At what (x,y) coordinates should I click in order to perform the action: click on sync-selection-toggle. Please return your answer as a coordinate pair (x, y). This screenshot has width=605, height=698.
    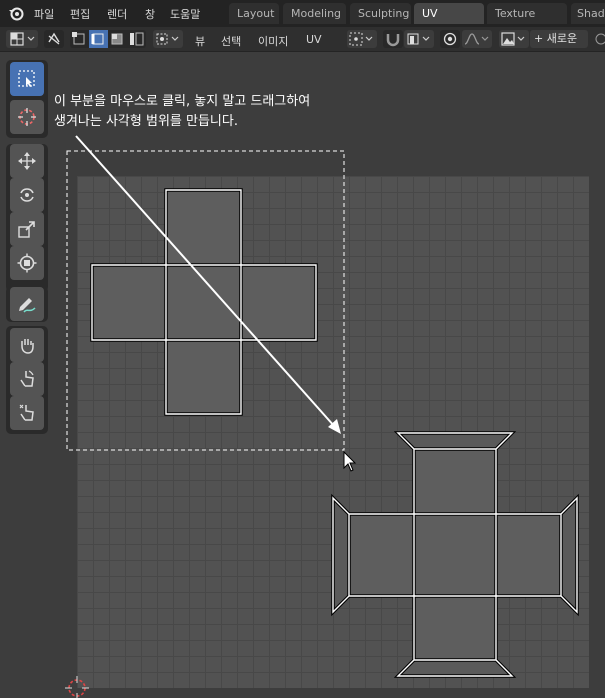
    Looking at the image, I should click on (54, 39).